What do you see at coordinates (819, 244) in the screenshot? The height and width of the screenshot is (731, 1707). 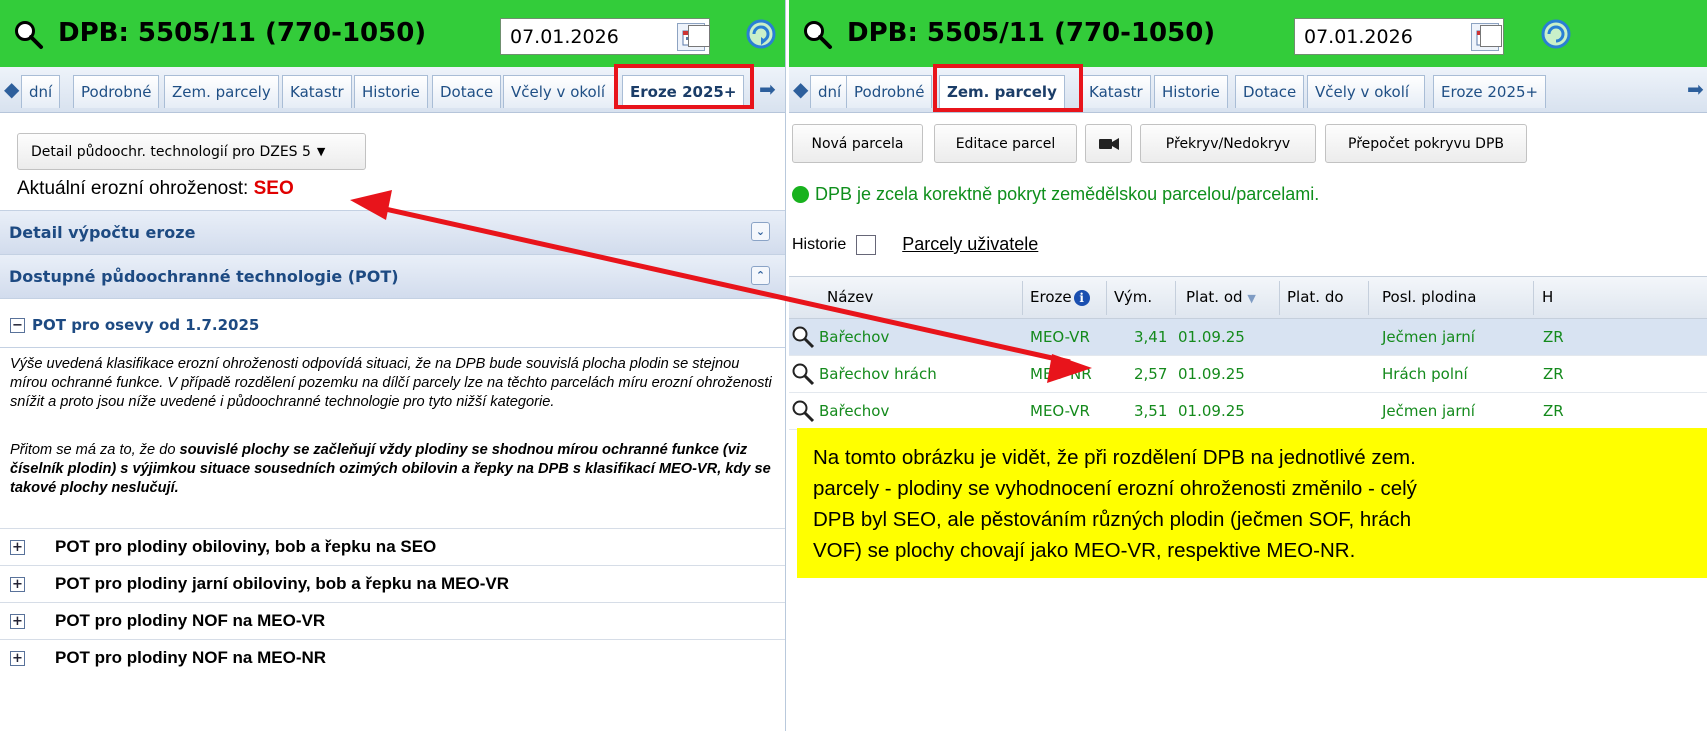 I see `history-label: Historie` at bounding box center [819, 244].